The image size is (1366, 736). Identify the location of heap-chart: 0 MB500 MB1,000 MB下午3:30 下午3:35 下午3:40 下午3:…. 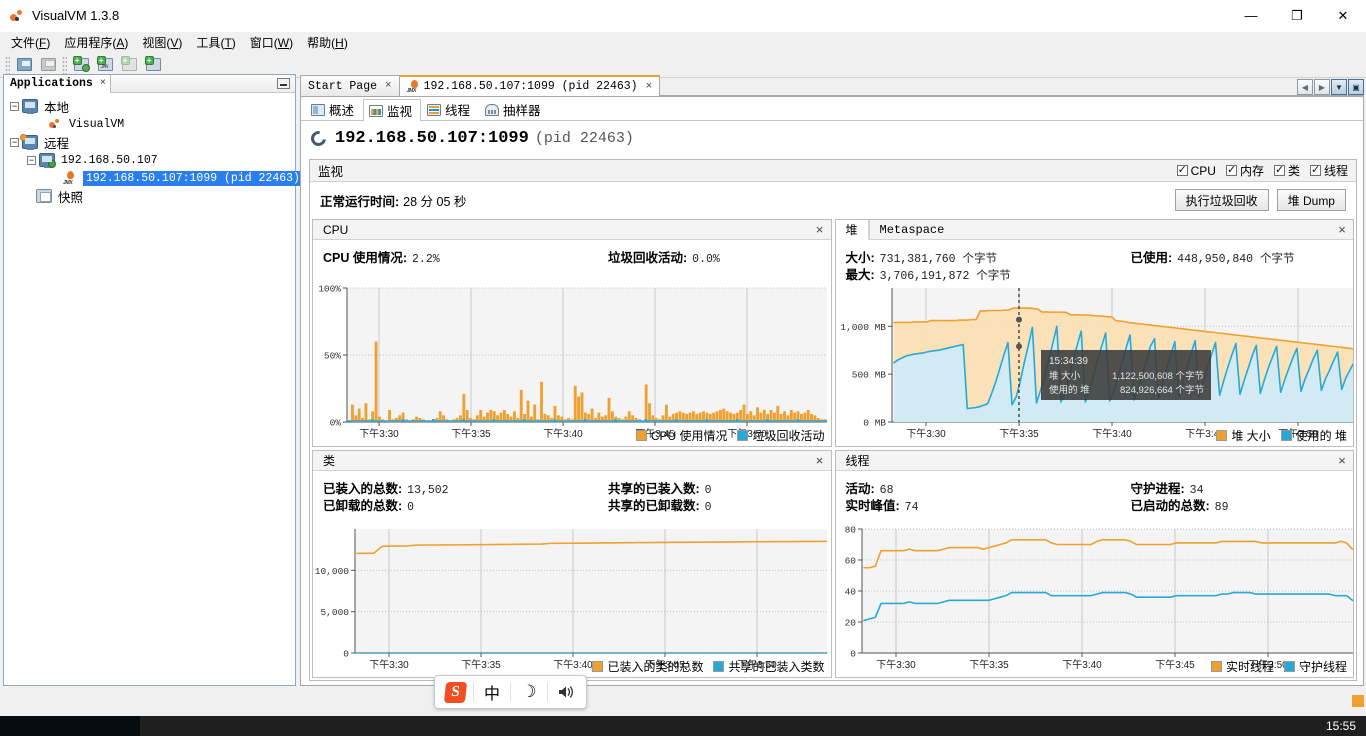
(1095, 365).